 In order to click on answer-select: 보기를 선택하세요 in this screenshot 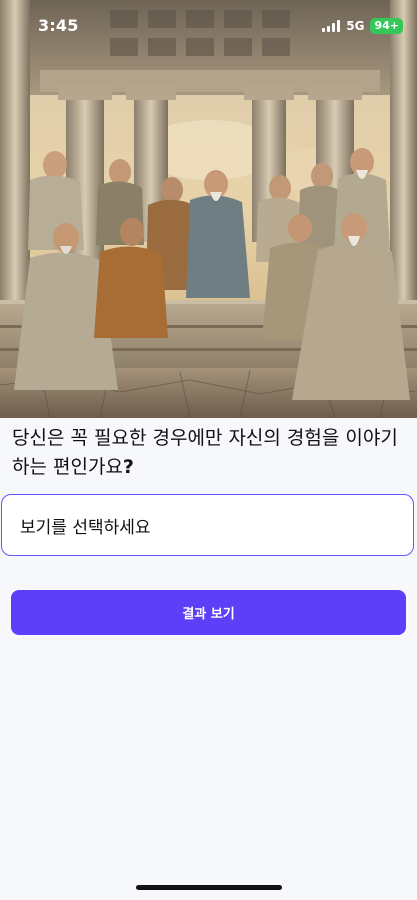, I will do `click(207, 525)`.